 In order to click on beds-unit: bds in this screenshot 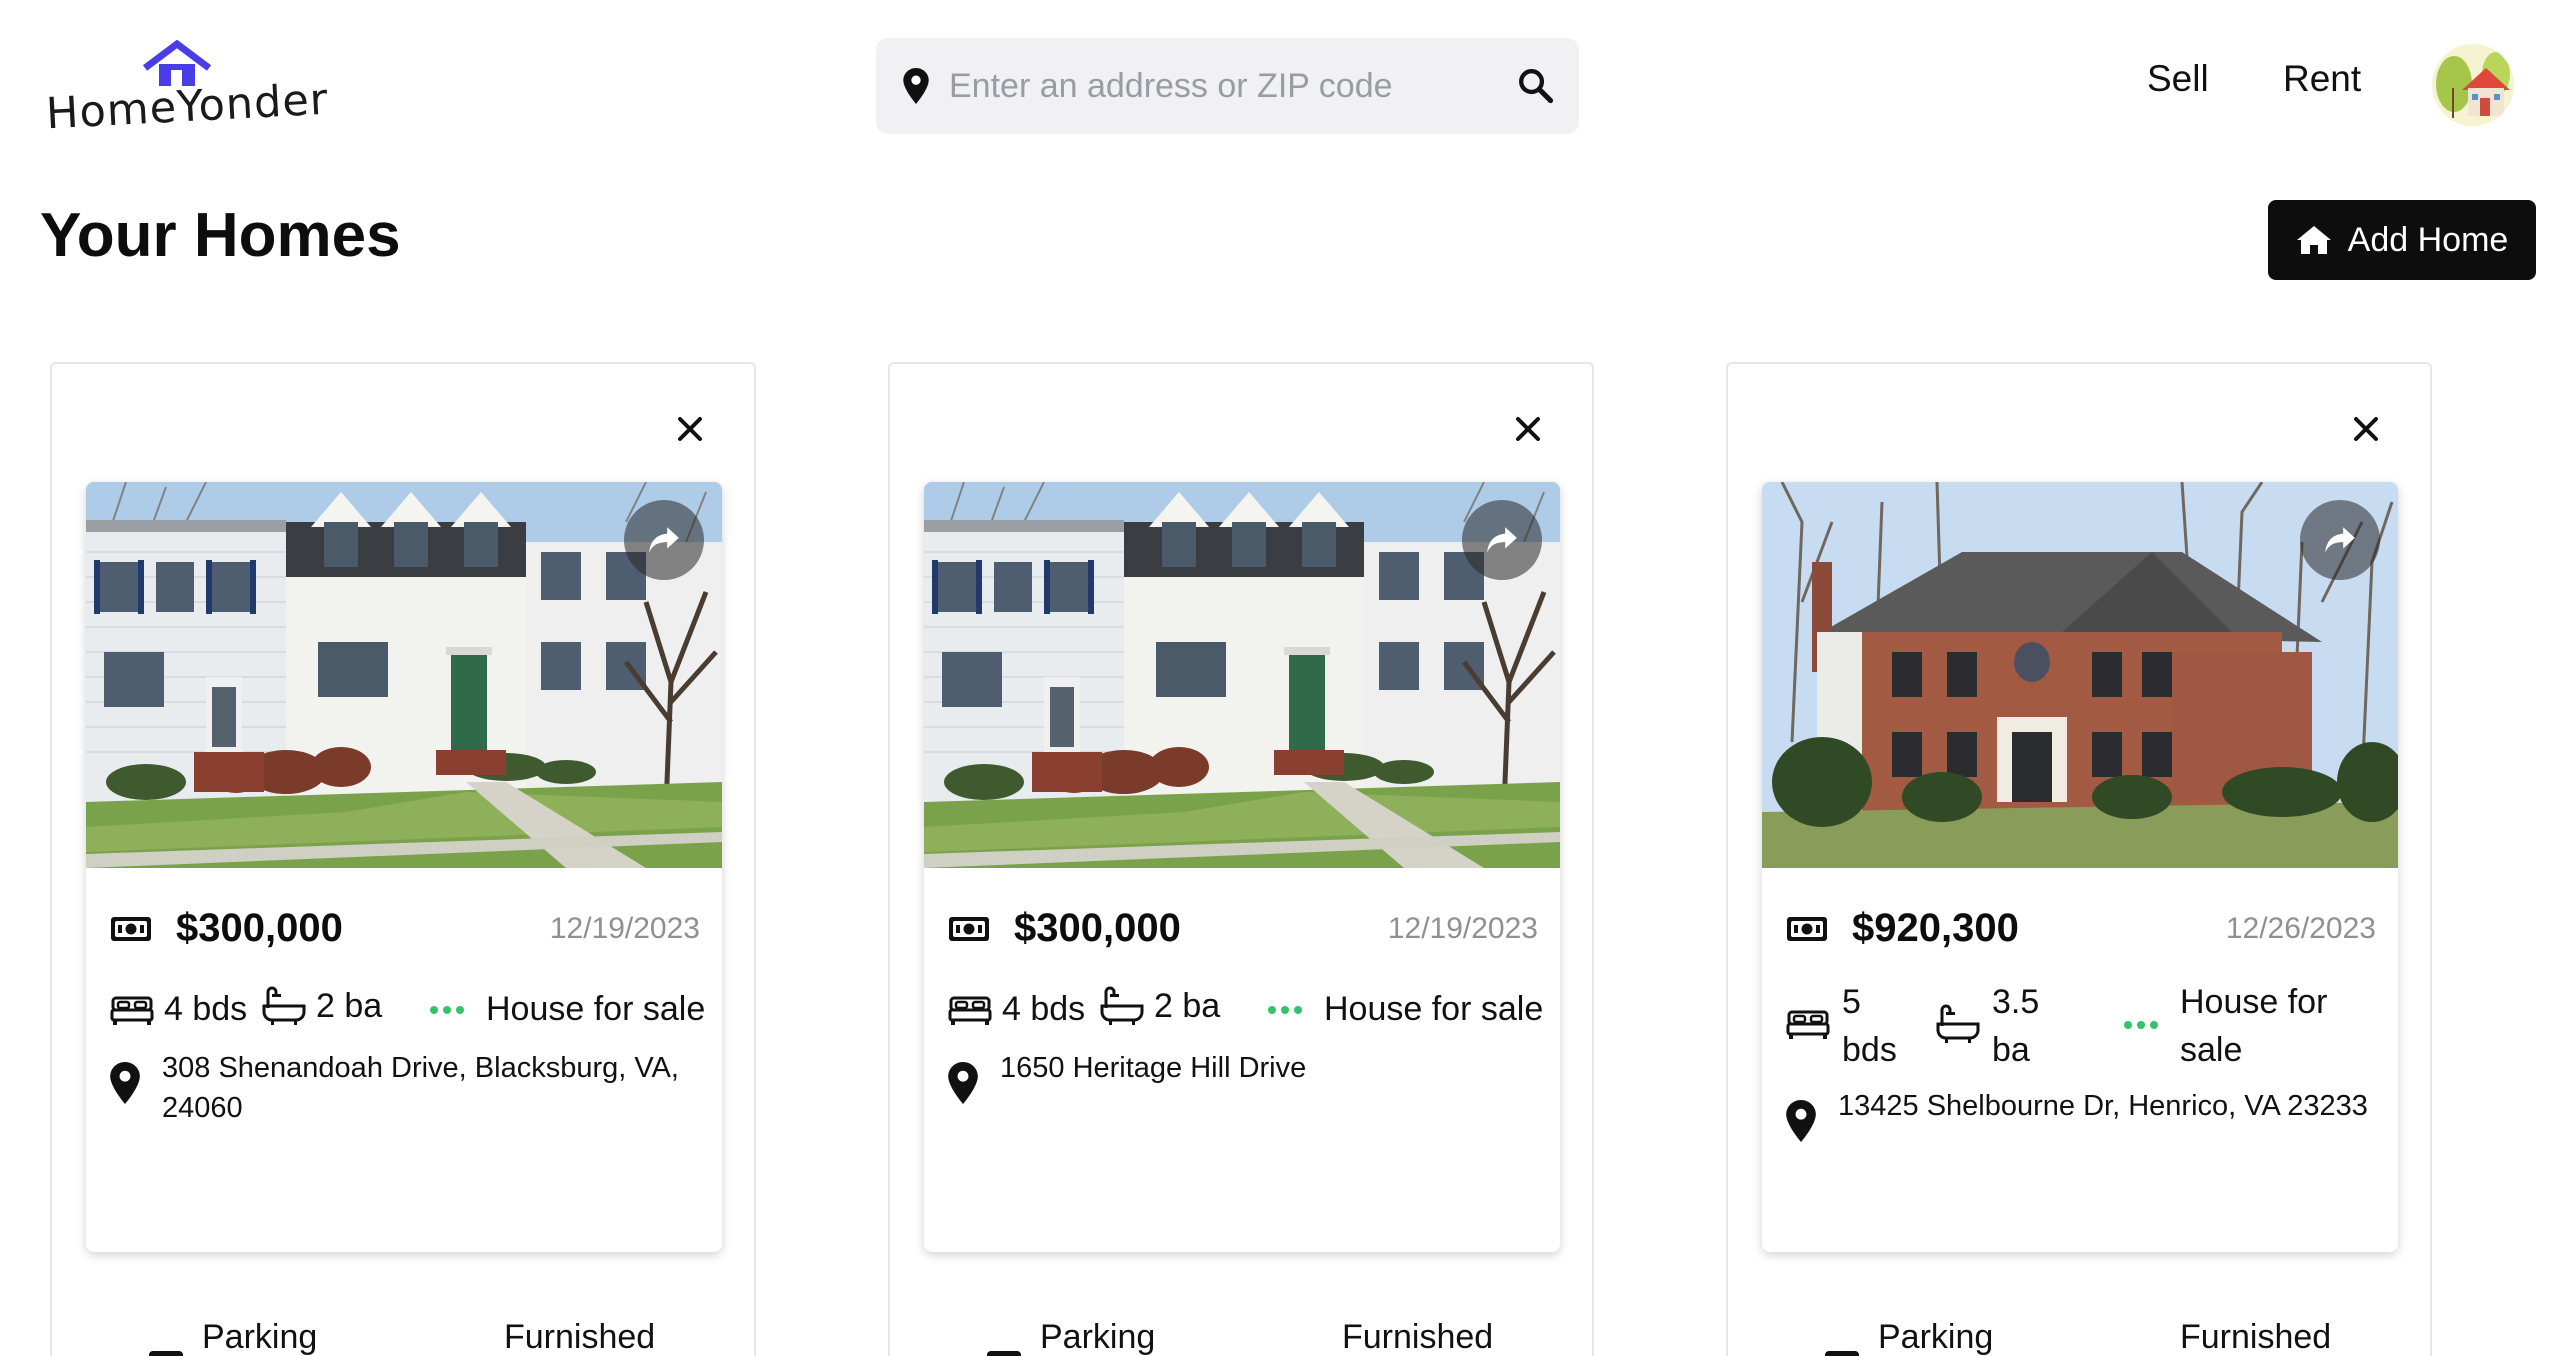, I will do `click(1869, 1050)`.